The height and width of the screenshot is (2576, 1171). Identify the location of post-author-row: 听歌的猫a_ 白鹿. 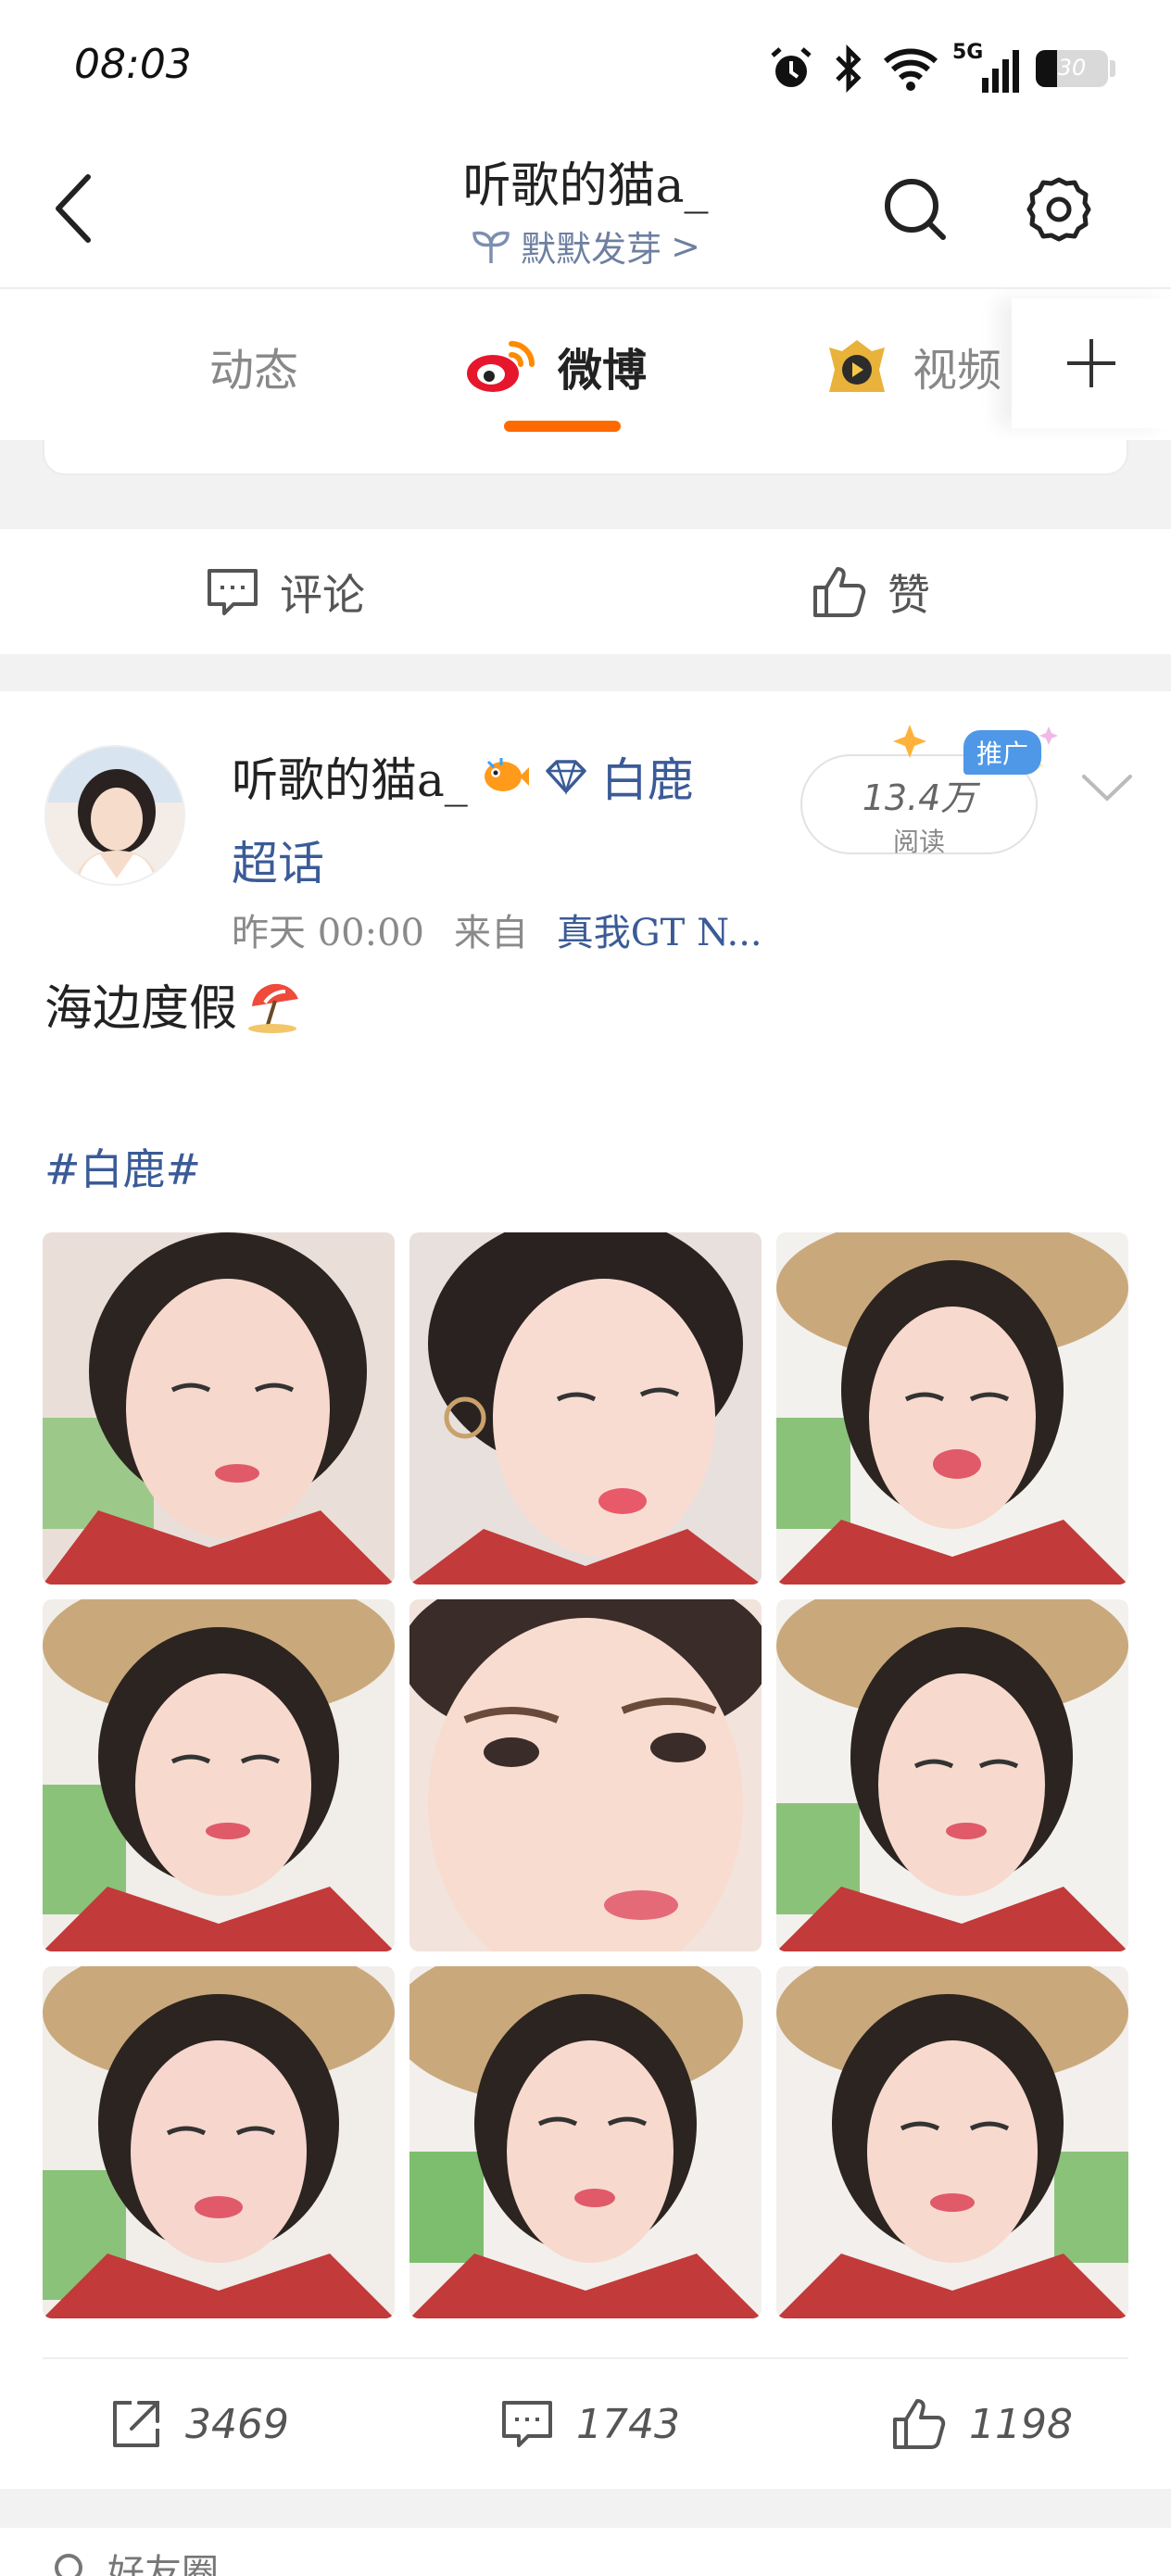
(463, 776).